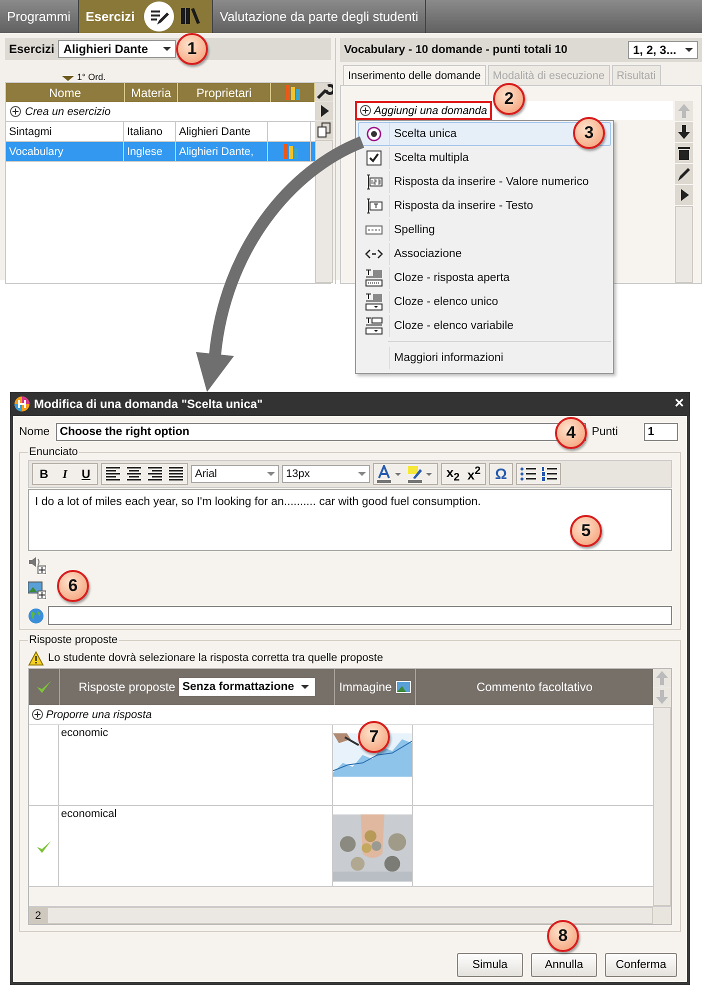 Image resolution: width=702 pixels, height=989 pixels. I want to click on group-label: Enunciato, so click(53, 452).